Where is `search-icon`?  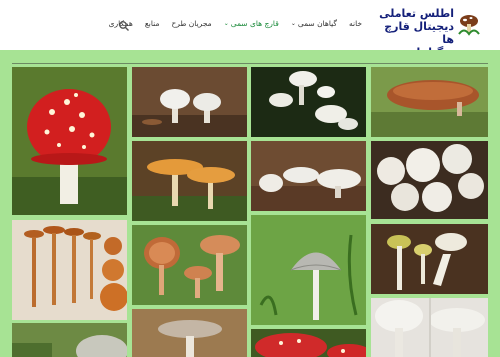 search-icon is located at coordinates (124, 24).